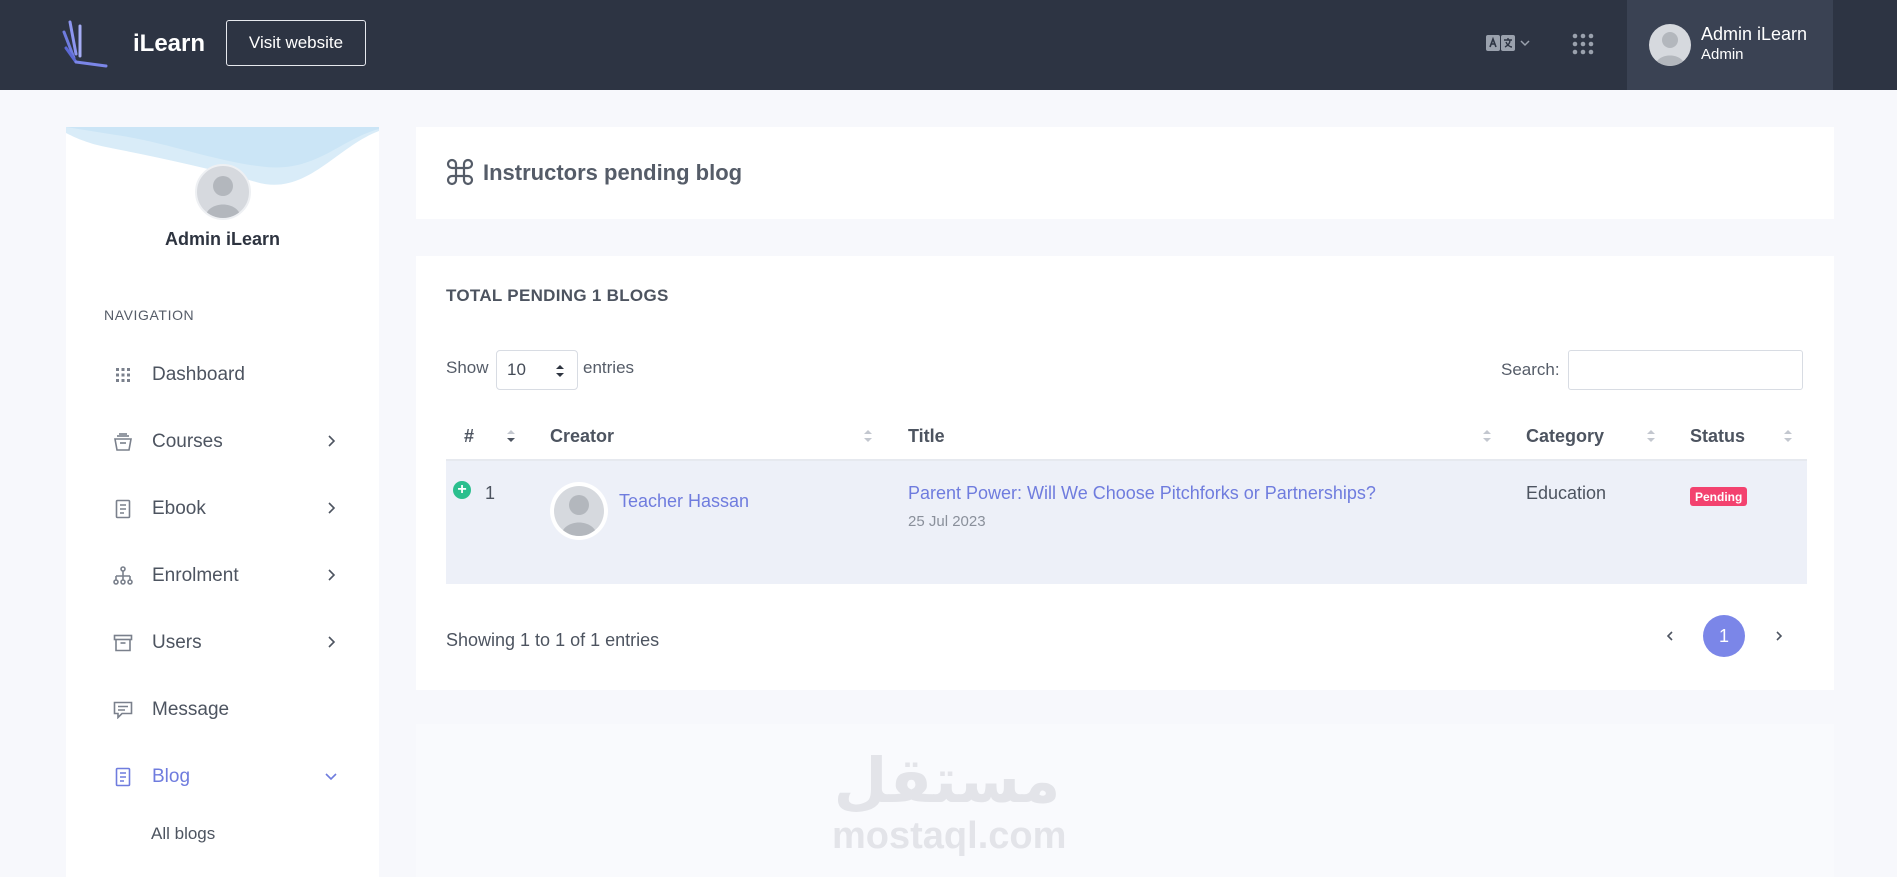  I want to click on page-length-value: 10, so click(516, 369).